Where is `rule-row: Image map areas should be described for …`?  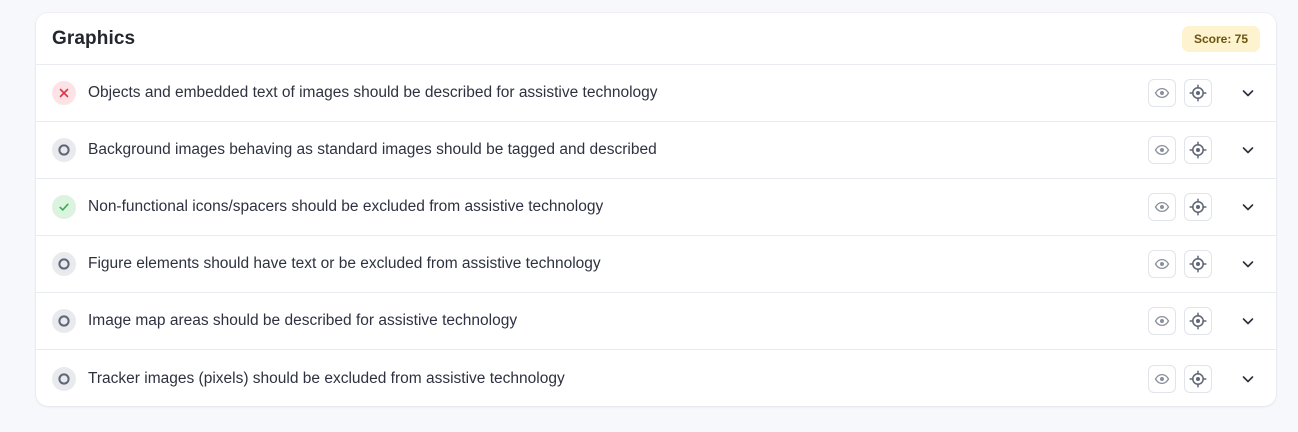 rule-row: Image map areas should be described for … is located at coordinates (656, 321).